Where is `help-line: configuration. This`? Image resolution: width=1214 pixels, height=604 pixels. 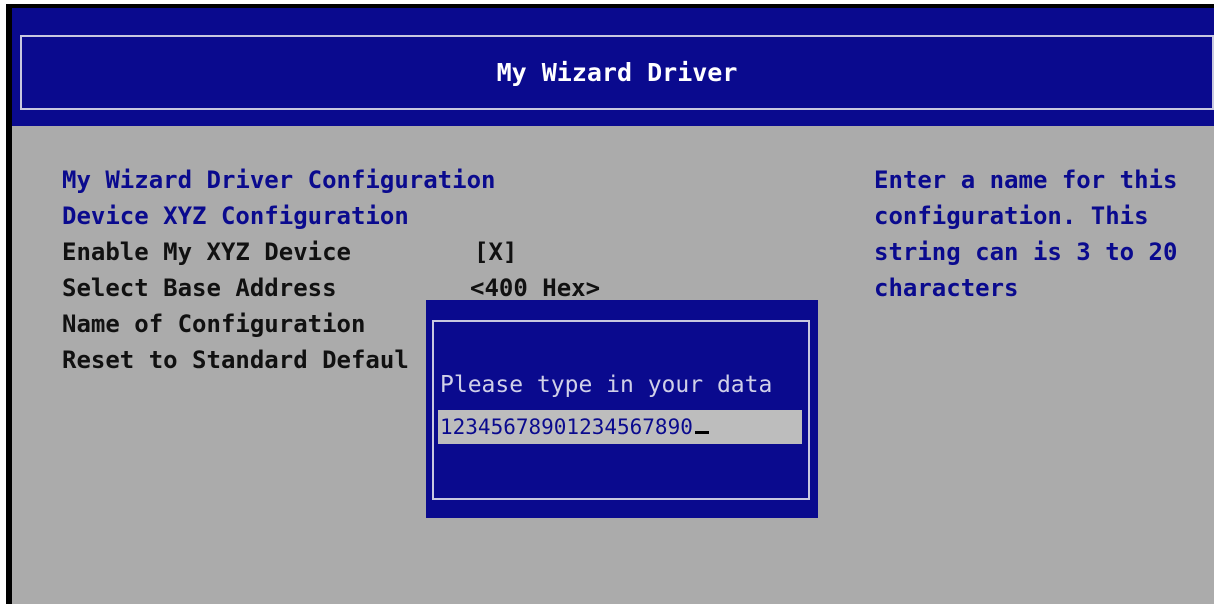 help-line: configuration. This is located at coordinates (1011, 216).